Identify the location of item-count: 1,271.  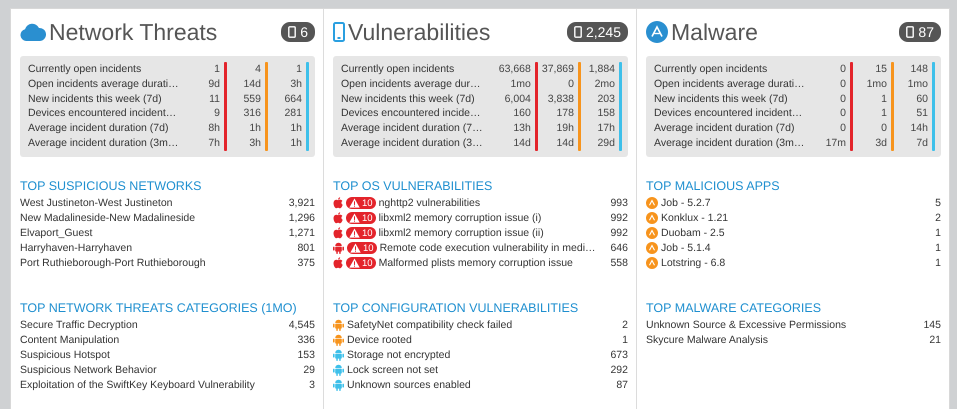
(301, 233).